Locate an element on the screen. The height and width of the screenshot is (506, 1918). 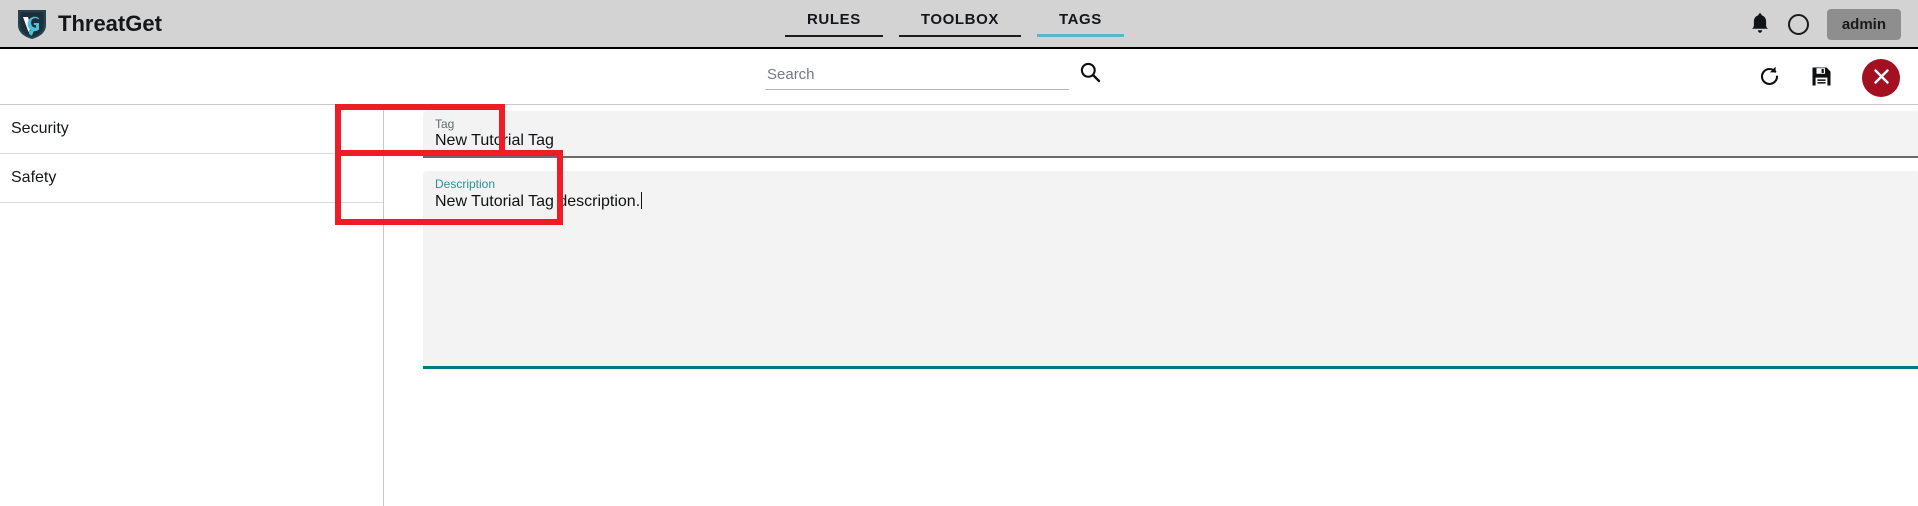
tab-rules: RULES is located at coordinates (834, 24).